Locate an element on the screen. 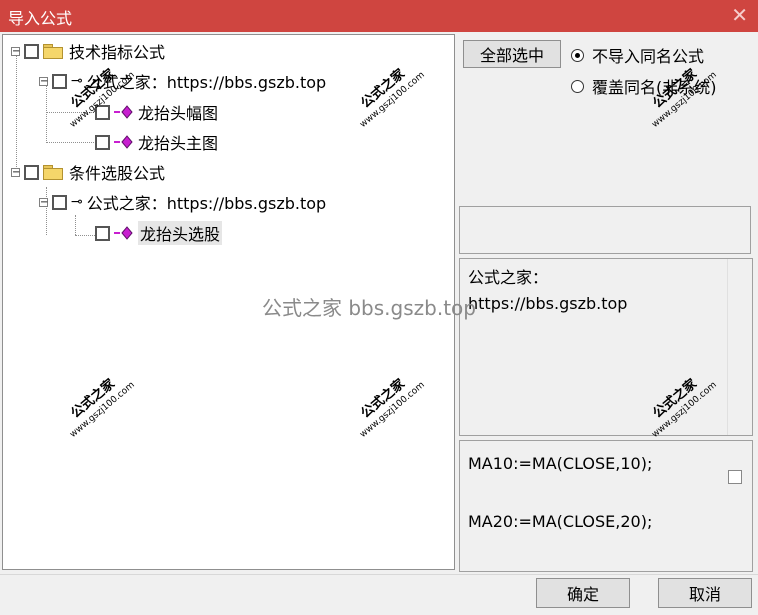 The image size is (758, 615). info-line: 公式之家： is located at coordinates (508, 277).